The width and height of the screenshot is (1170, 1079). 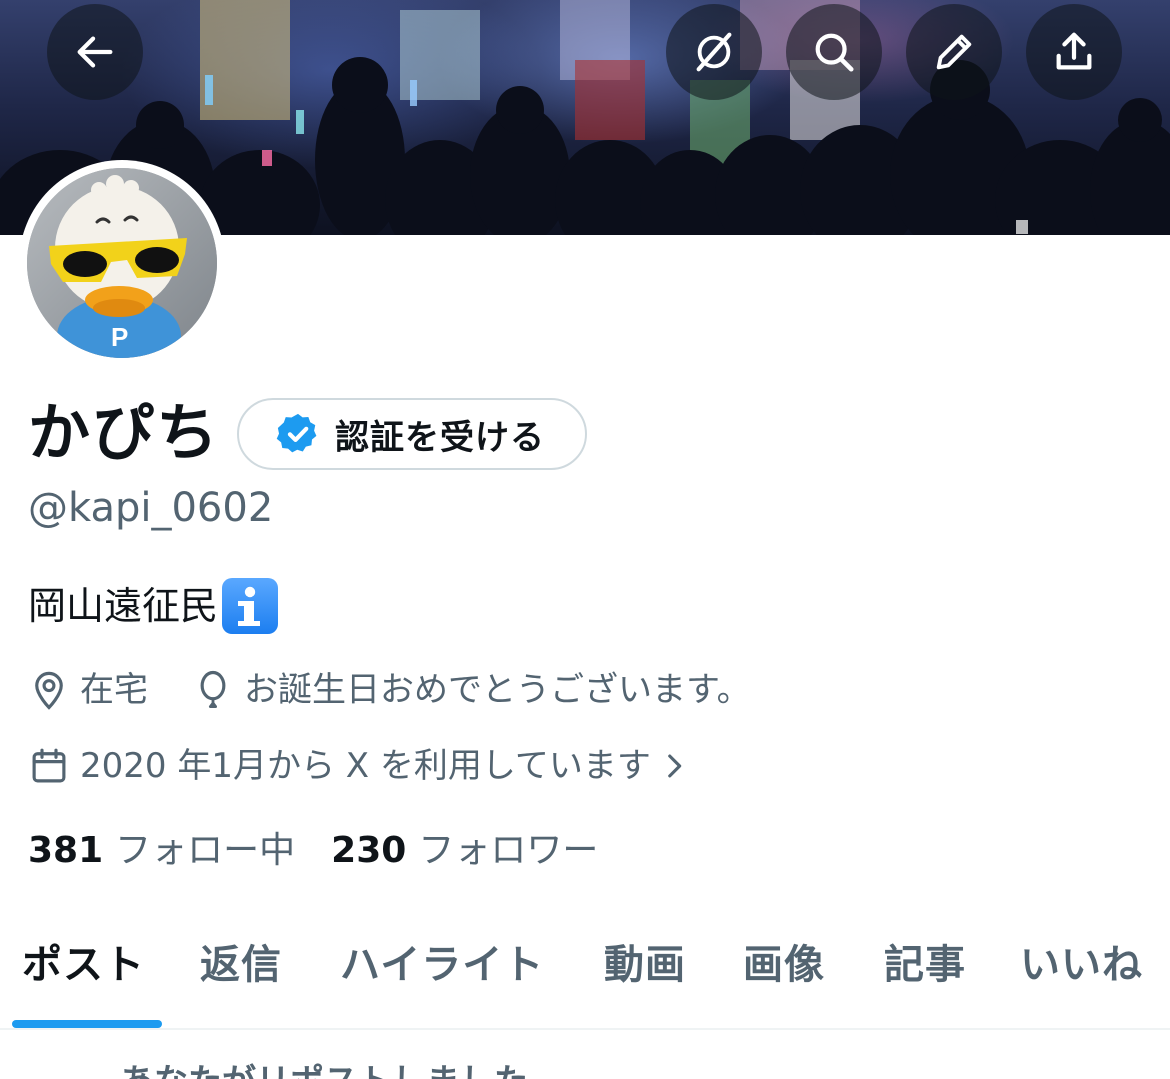 I want to click on following-link: 381 フォロー中, so click(x=161, y=851).